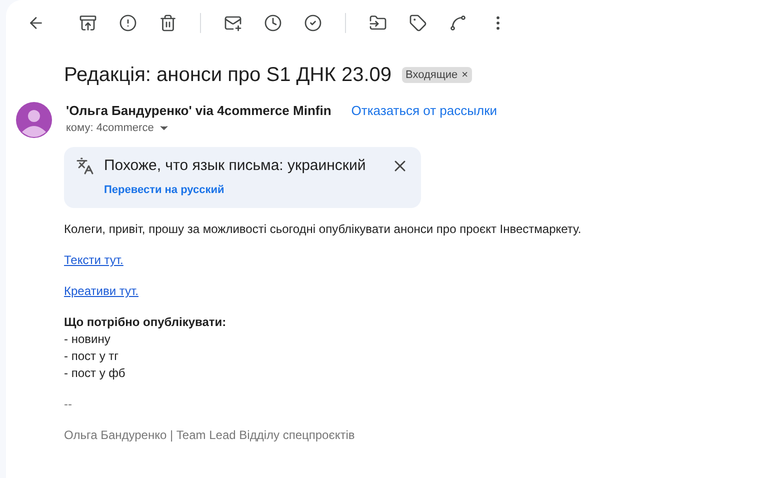 The image size is (768, 478). I want to click on list-item: - новину, so click(88, 339).